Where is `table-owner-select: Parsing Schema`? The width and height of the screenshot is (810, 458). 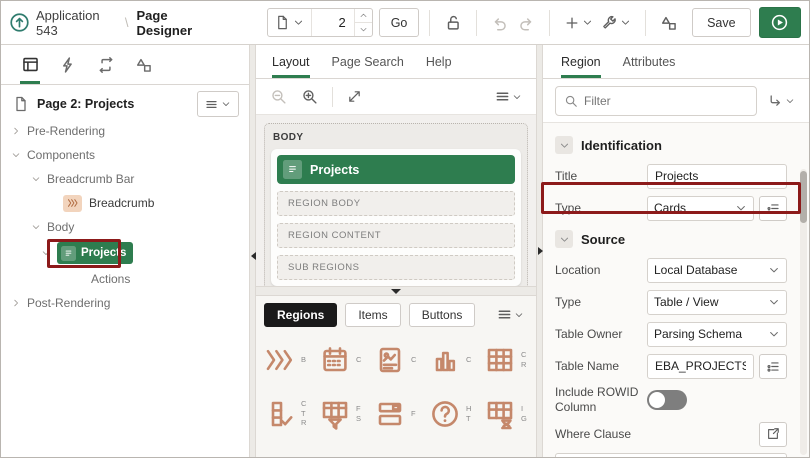 table-owner-select: Parsing Schema is located at coordinates (717, 334).